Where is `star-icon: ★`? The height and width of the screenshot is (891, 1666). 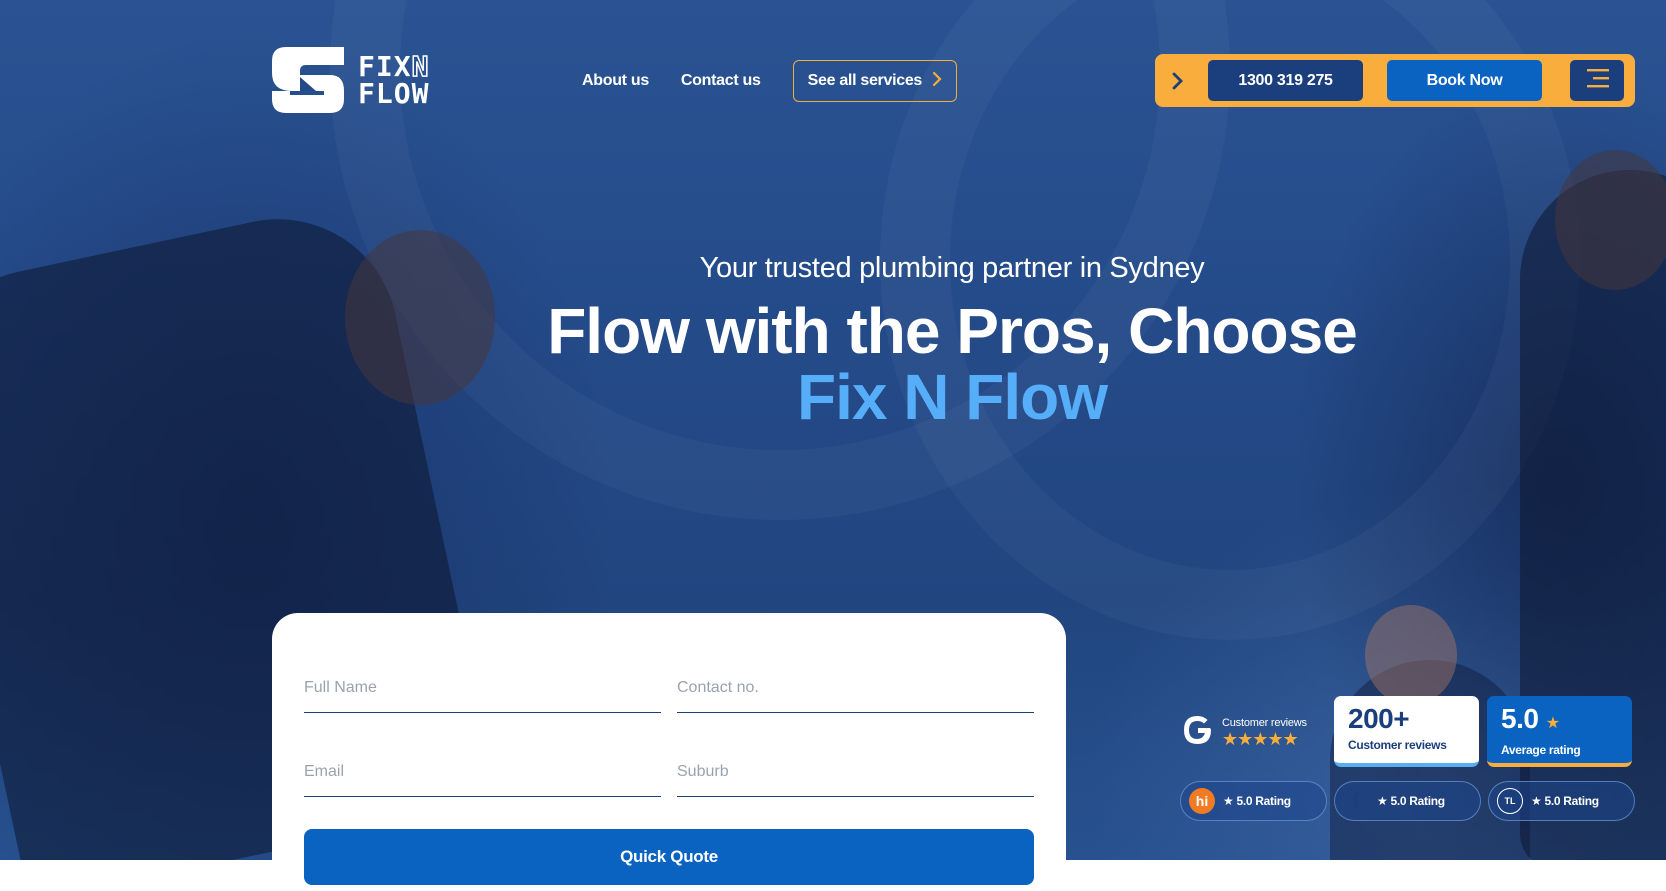
star-icon: ★ is located at coordinates (1552, 723).